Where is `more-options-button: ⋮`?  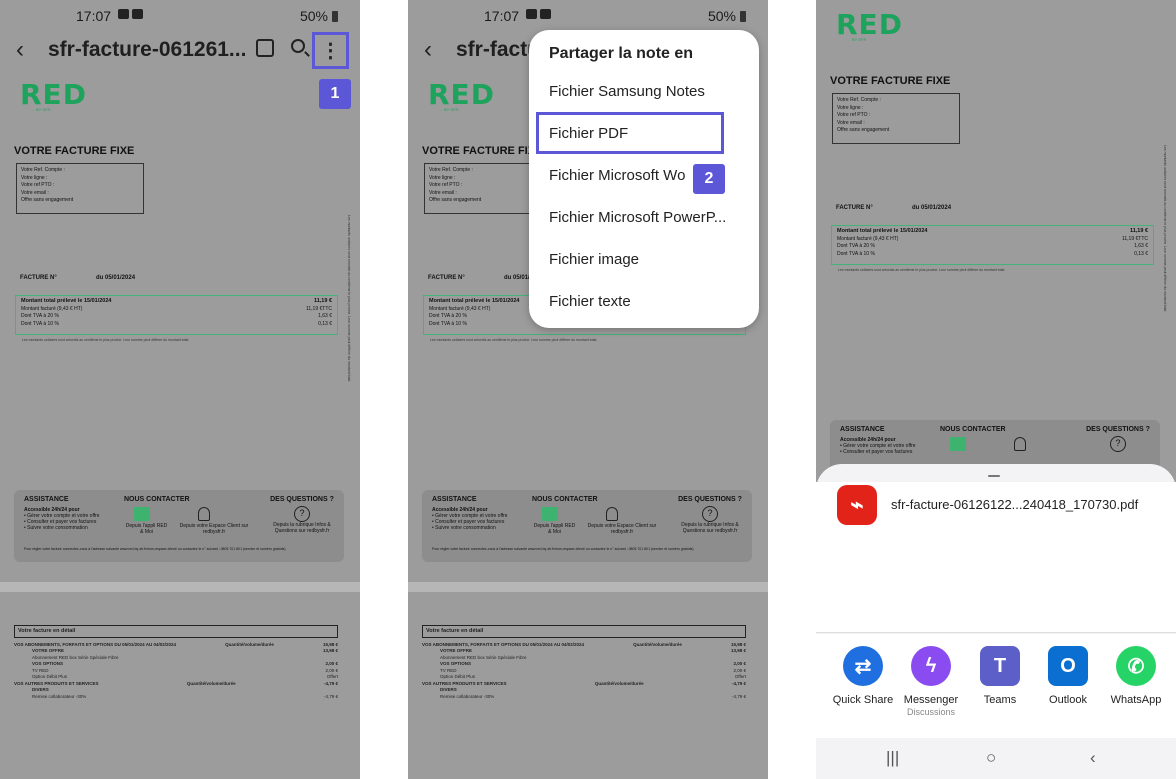
more-options-button: ⋮ is located at coordinates (330, 50).